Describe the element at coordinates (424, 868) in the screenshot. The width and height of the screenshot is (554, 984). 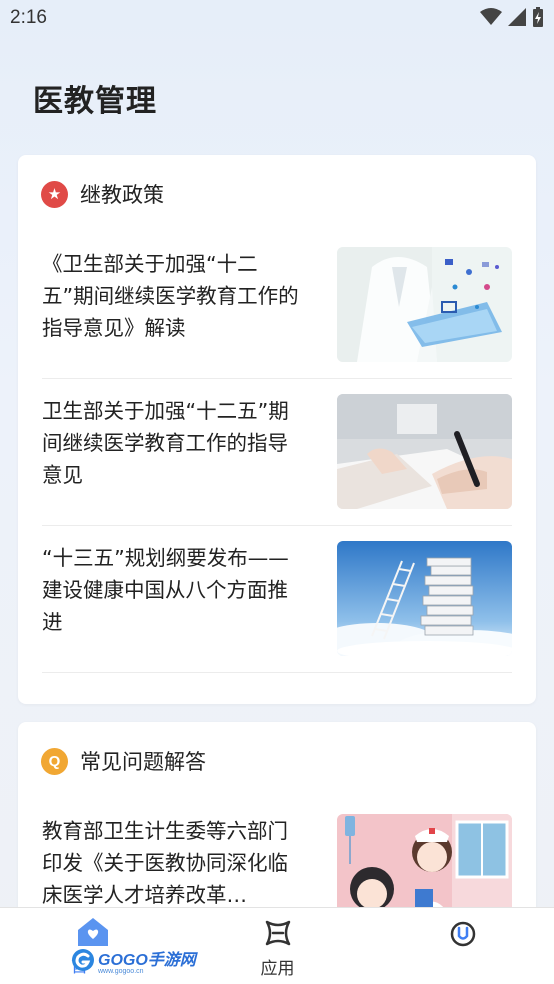
I see `article-thumbnail-nurse-illustration` at that location.